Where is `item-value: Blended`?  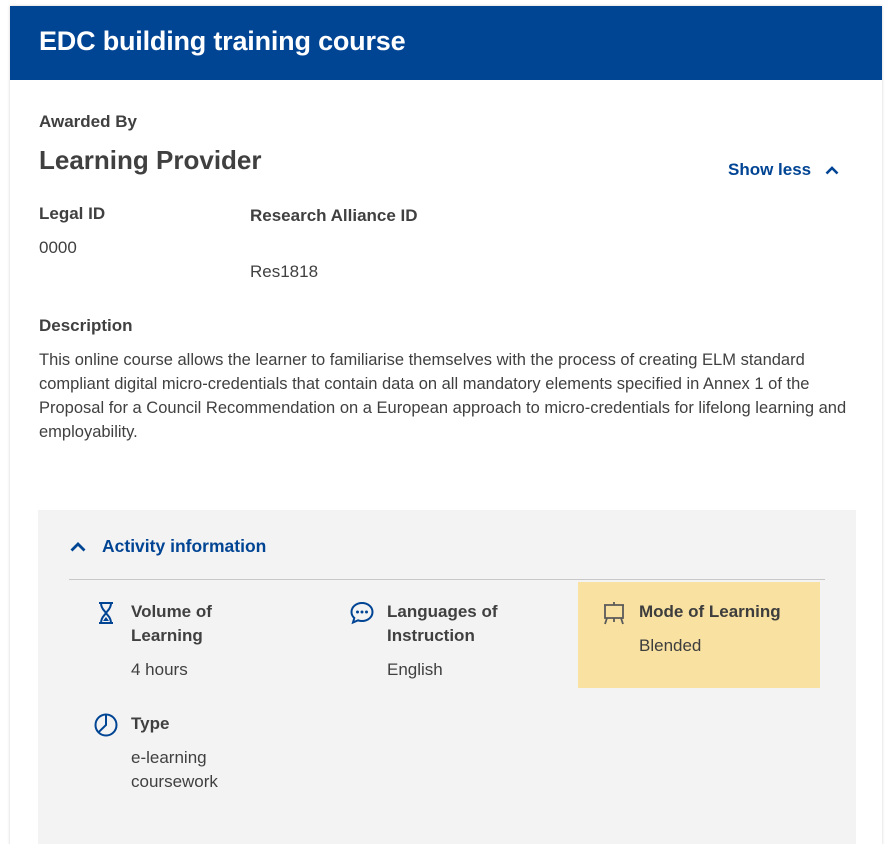
item-value: Blended is located at coordinates (670, 645).